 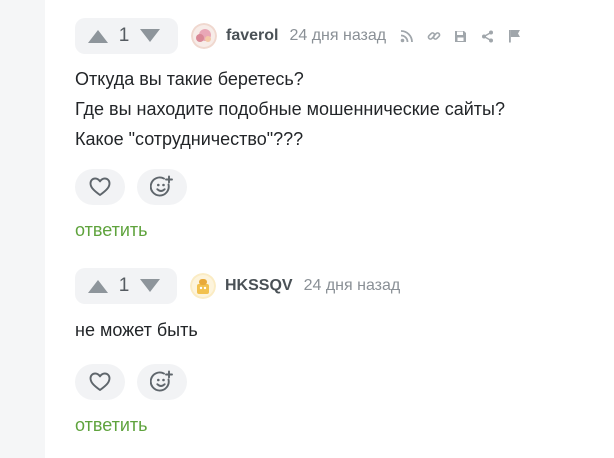 What do you see at coordinates (136, 330) in the screenshot?
I see `comment-line: не может быть` at bounding box center [136, 330].